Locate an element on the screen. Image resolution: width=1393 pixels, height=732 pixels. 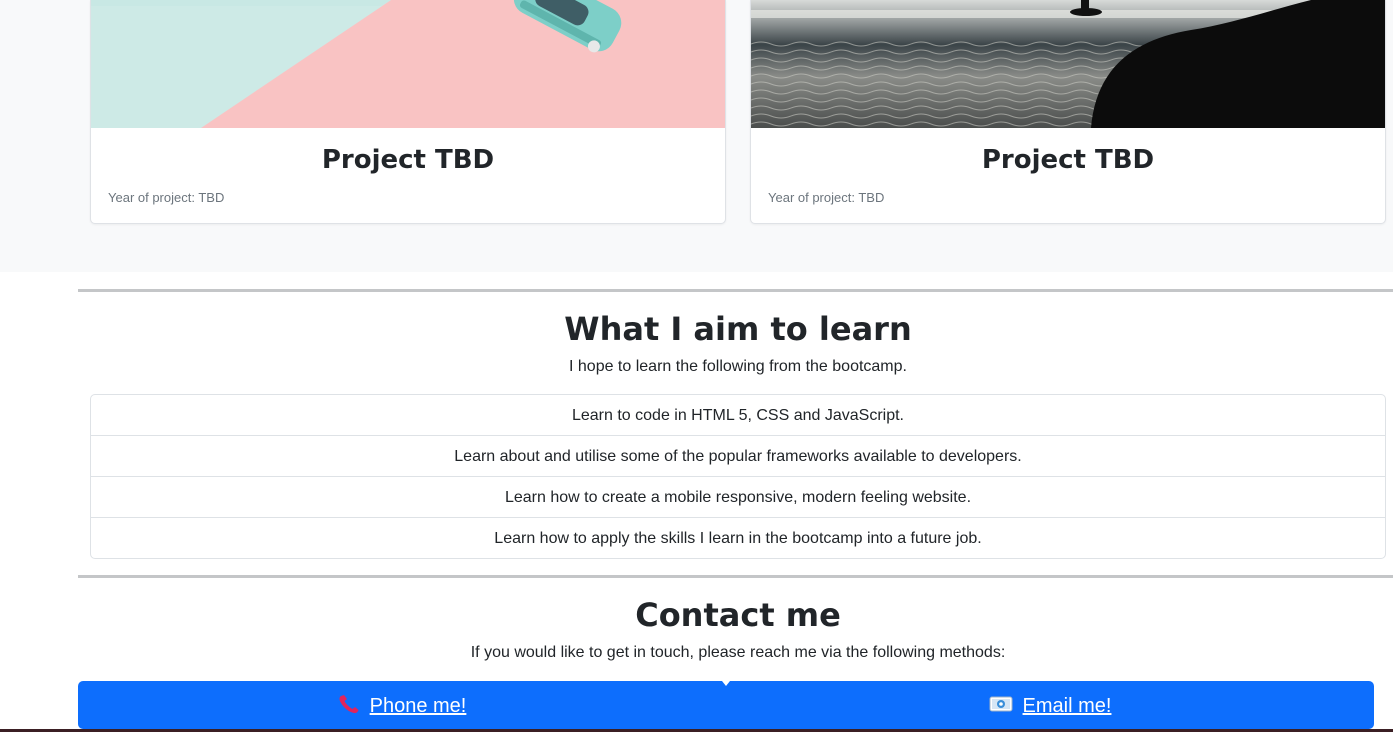
email-button: Email me! is located at coordinates (1050, 705).